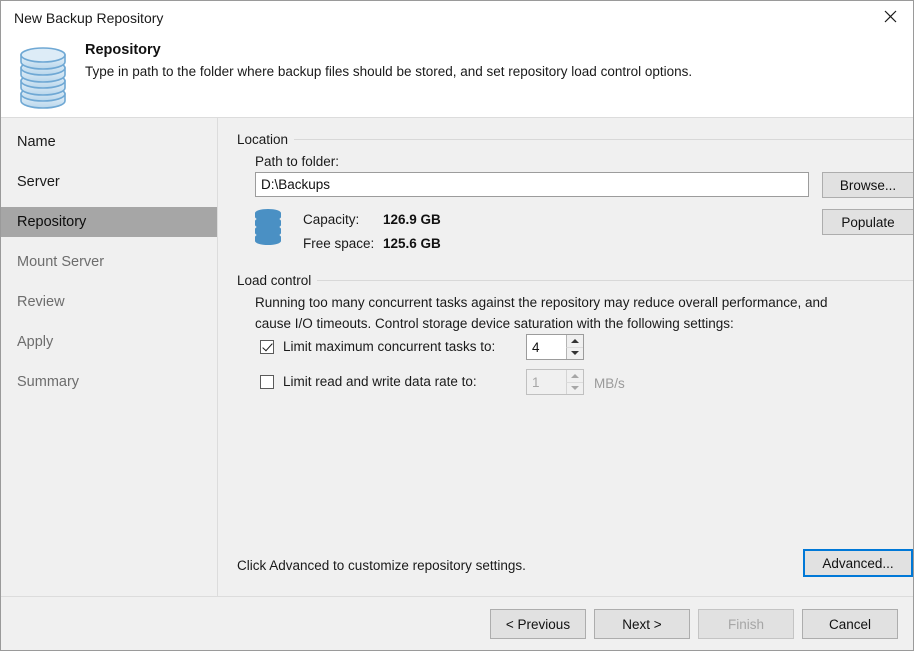  What do you see at coordinates (297, 161) in the screenshot?
I see `path-to-folder-label: Path to folder:` at bounding box center [297, 161].